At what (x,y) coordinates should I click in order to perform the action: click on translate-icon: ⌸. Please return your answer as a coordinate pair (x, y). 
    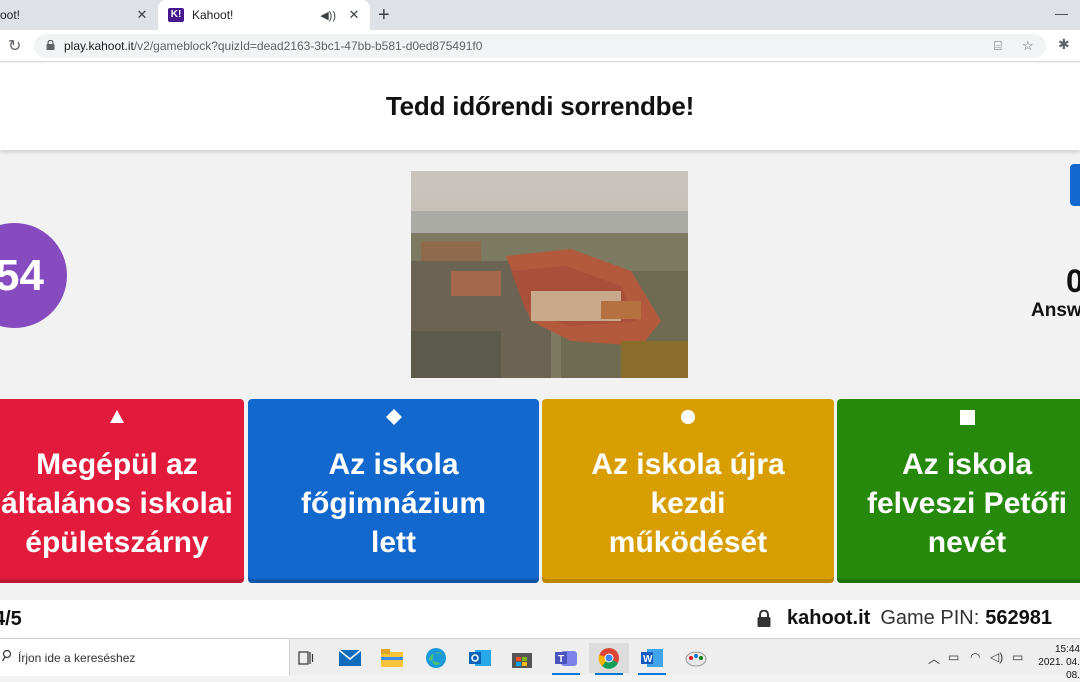
    Looking at the image, I should click on (998, 46).